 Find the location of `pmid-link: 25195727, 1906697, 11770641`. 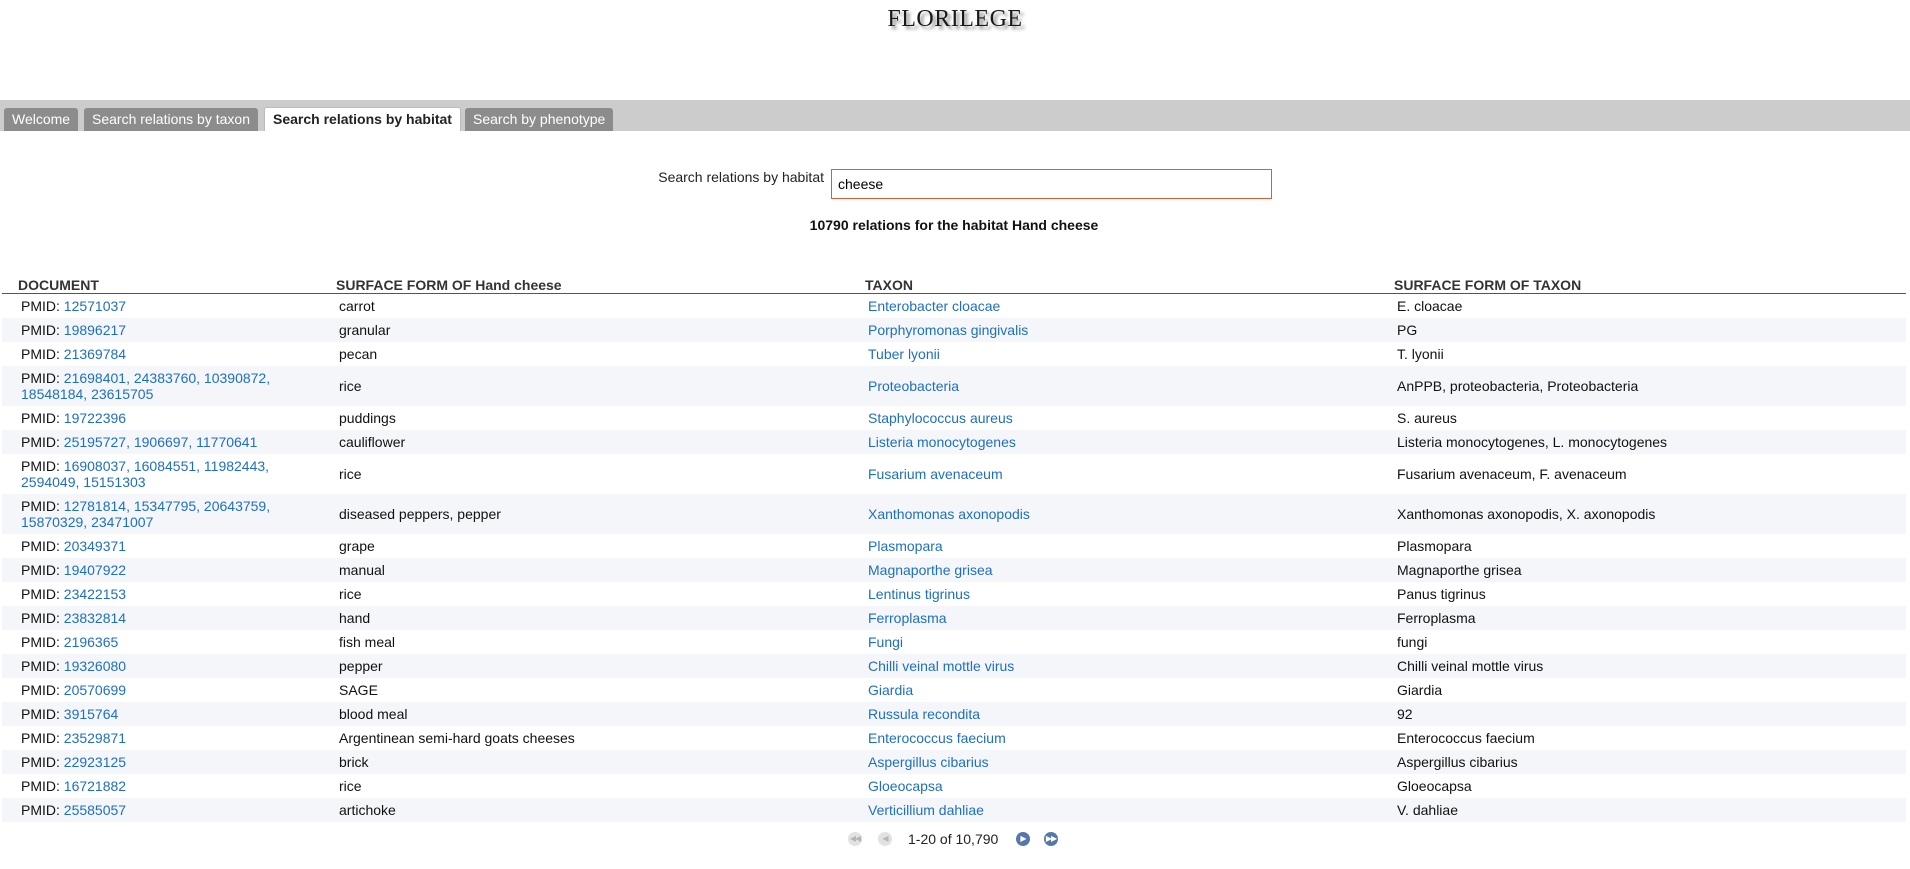

pmid-link: 25195727, 1906697, 11770641 is located at coordinates (161, 442).